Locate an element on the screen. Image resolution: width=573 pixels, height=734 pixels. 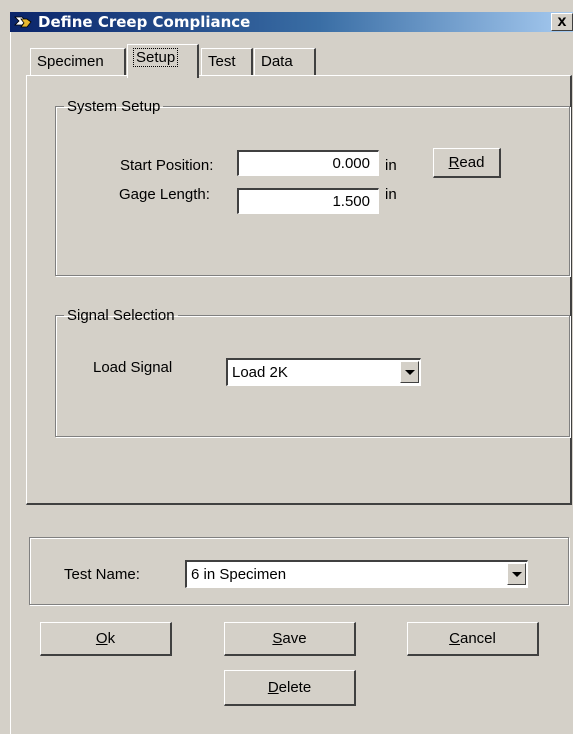
gage-length-unit: in is located at coordinates (391, 194).